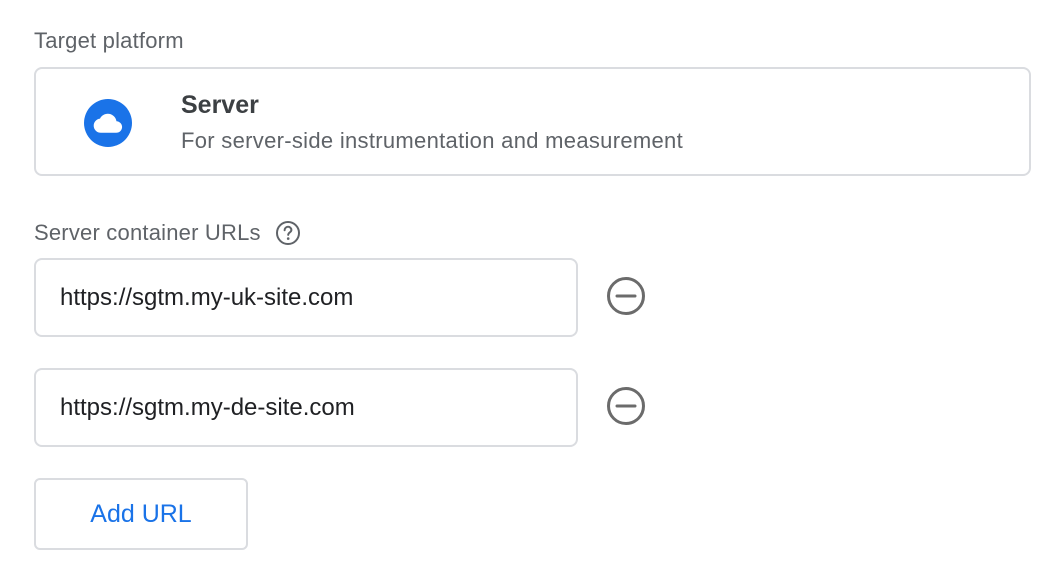 This screenshot has width=1062, height=574. What do you see at coordinates (147, 232) in the screenshot?
I see `server-urls-label: Server container URLs` at bounding box center [147, 232].